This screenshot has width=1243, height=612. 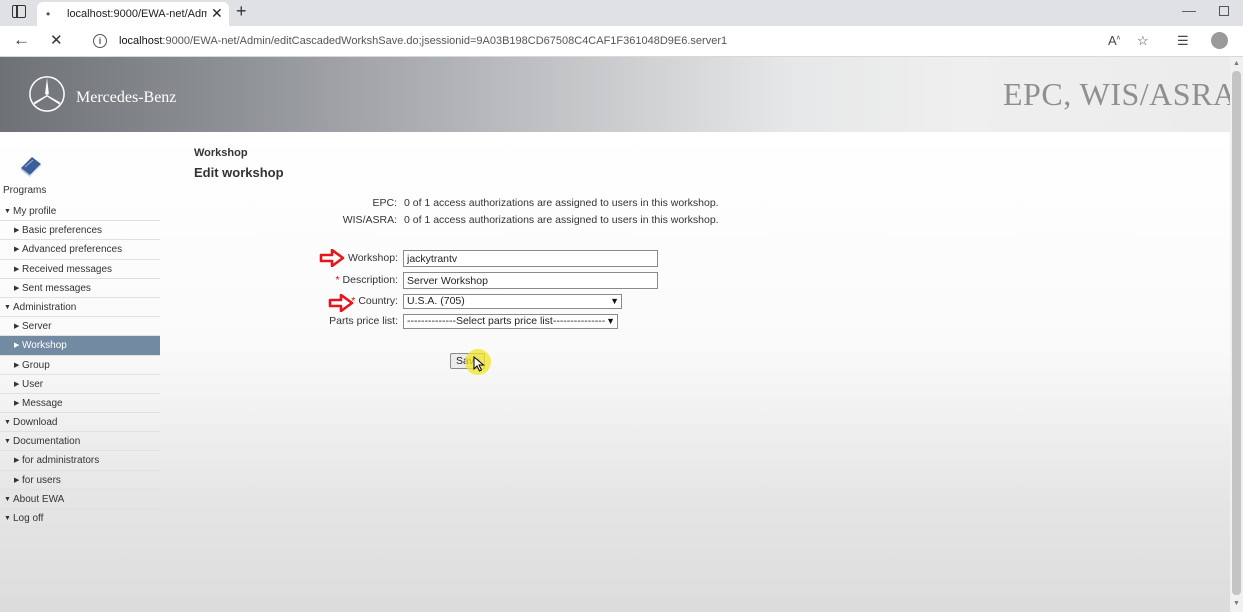 I want to click on sidebar-item-log-off: ▼ Log off, so click(x=80, y=519).